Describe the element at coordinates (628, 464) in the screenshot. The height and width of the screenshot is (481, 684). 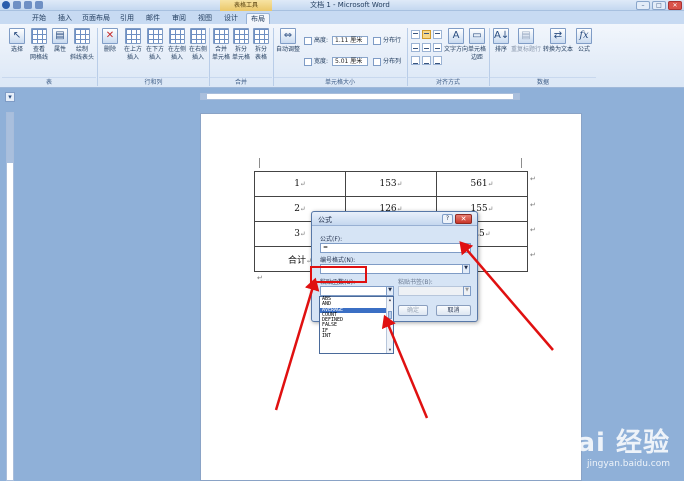
I see `watermark-url: jingyan.baidu.com` at that location.